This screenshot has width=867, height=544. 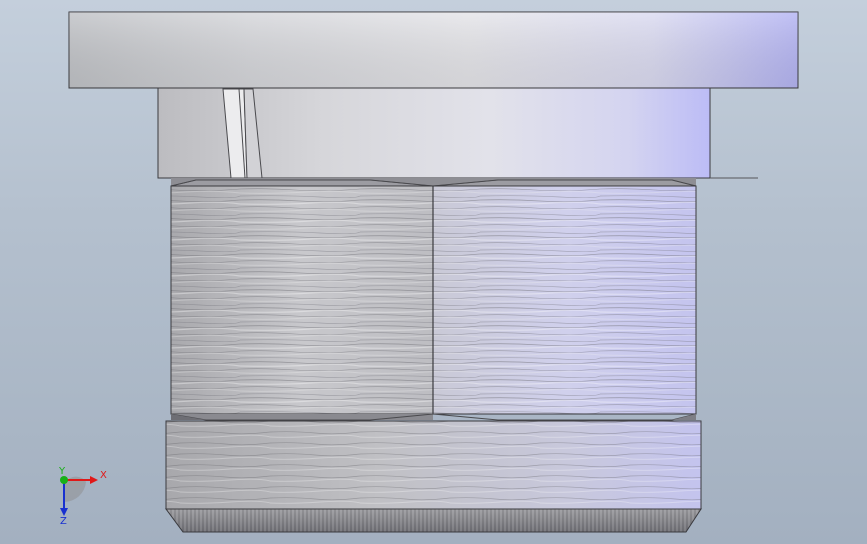 I want to click on y-axis-icon, so click(x=64, y=480).